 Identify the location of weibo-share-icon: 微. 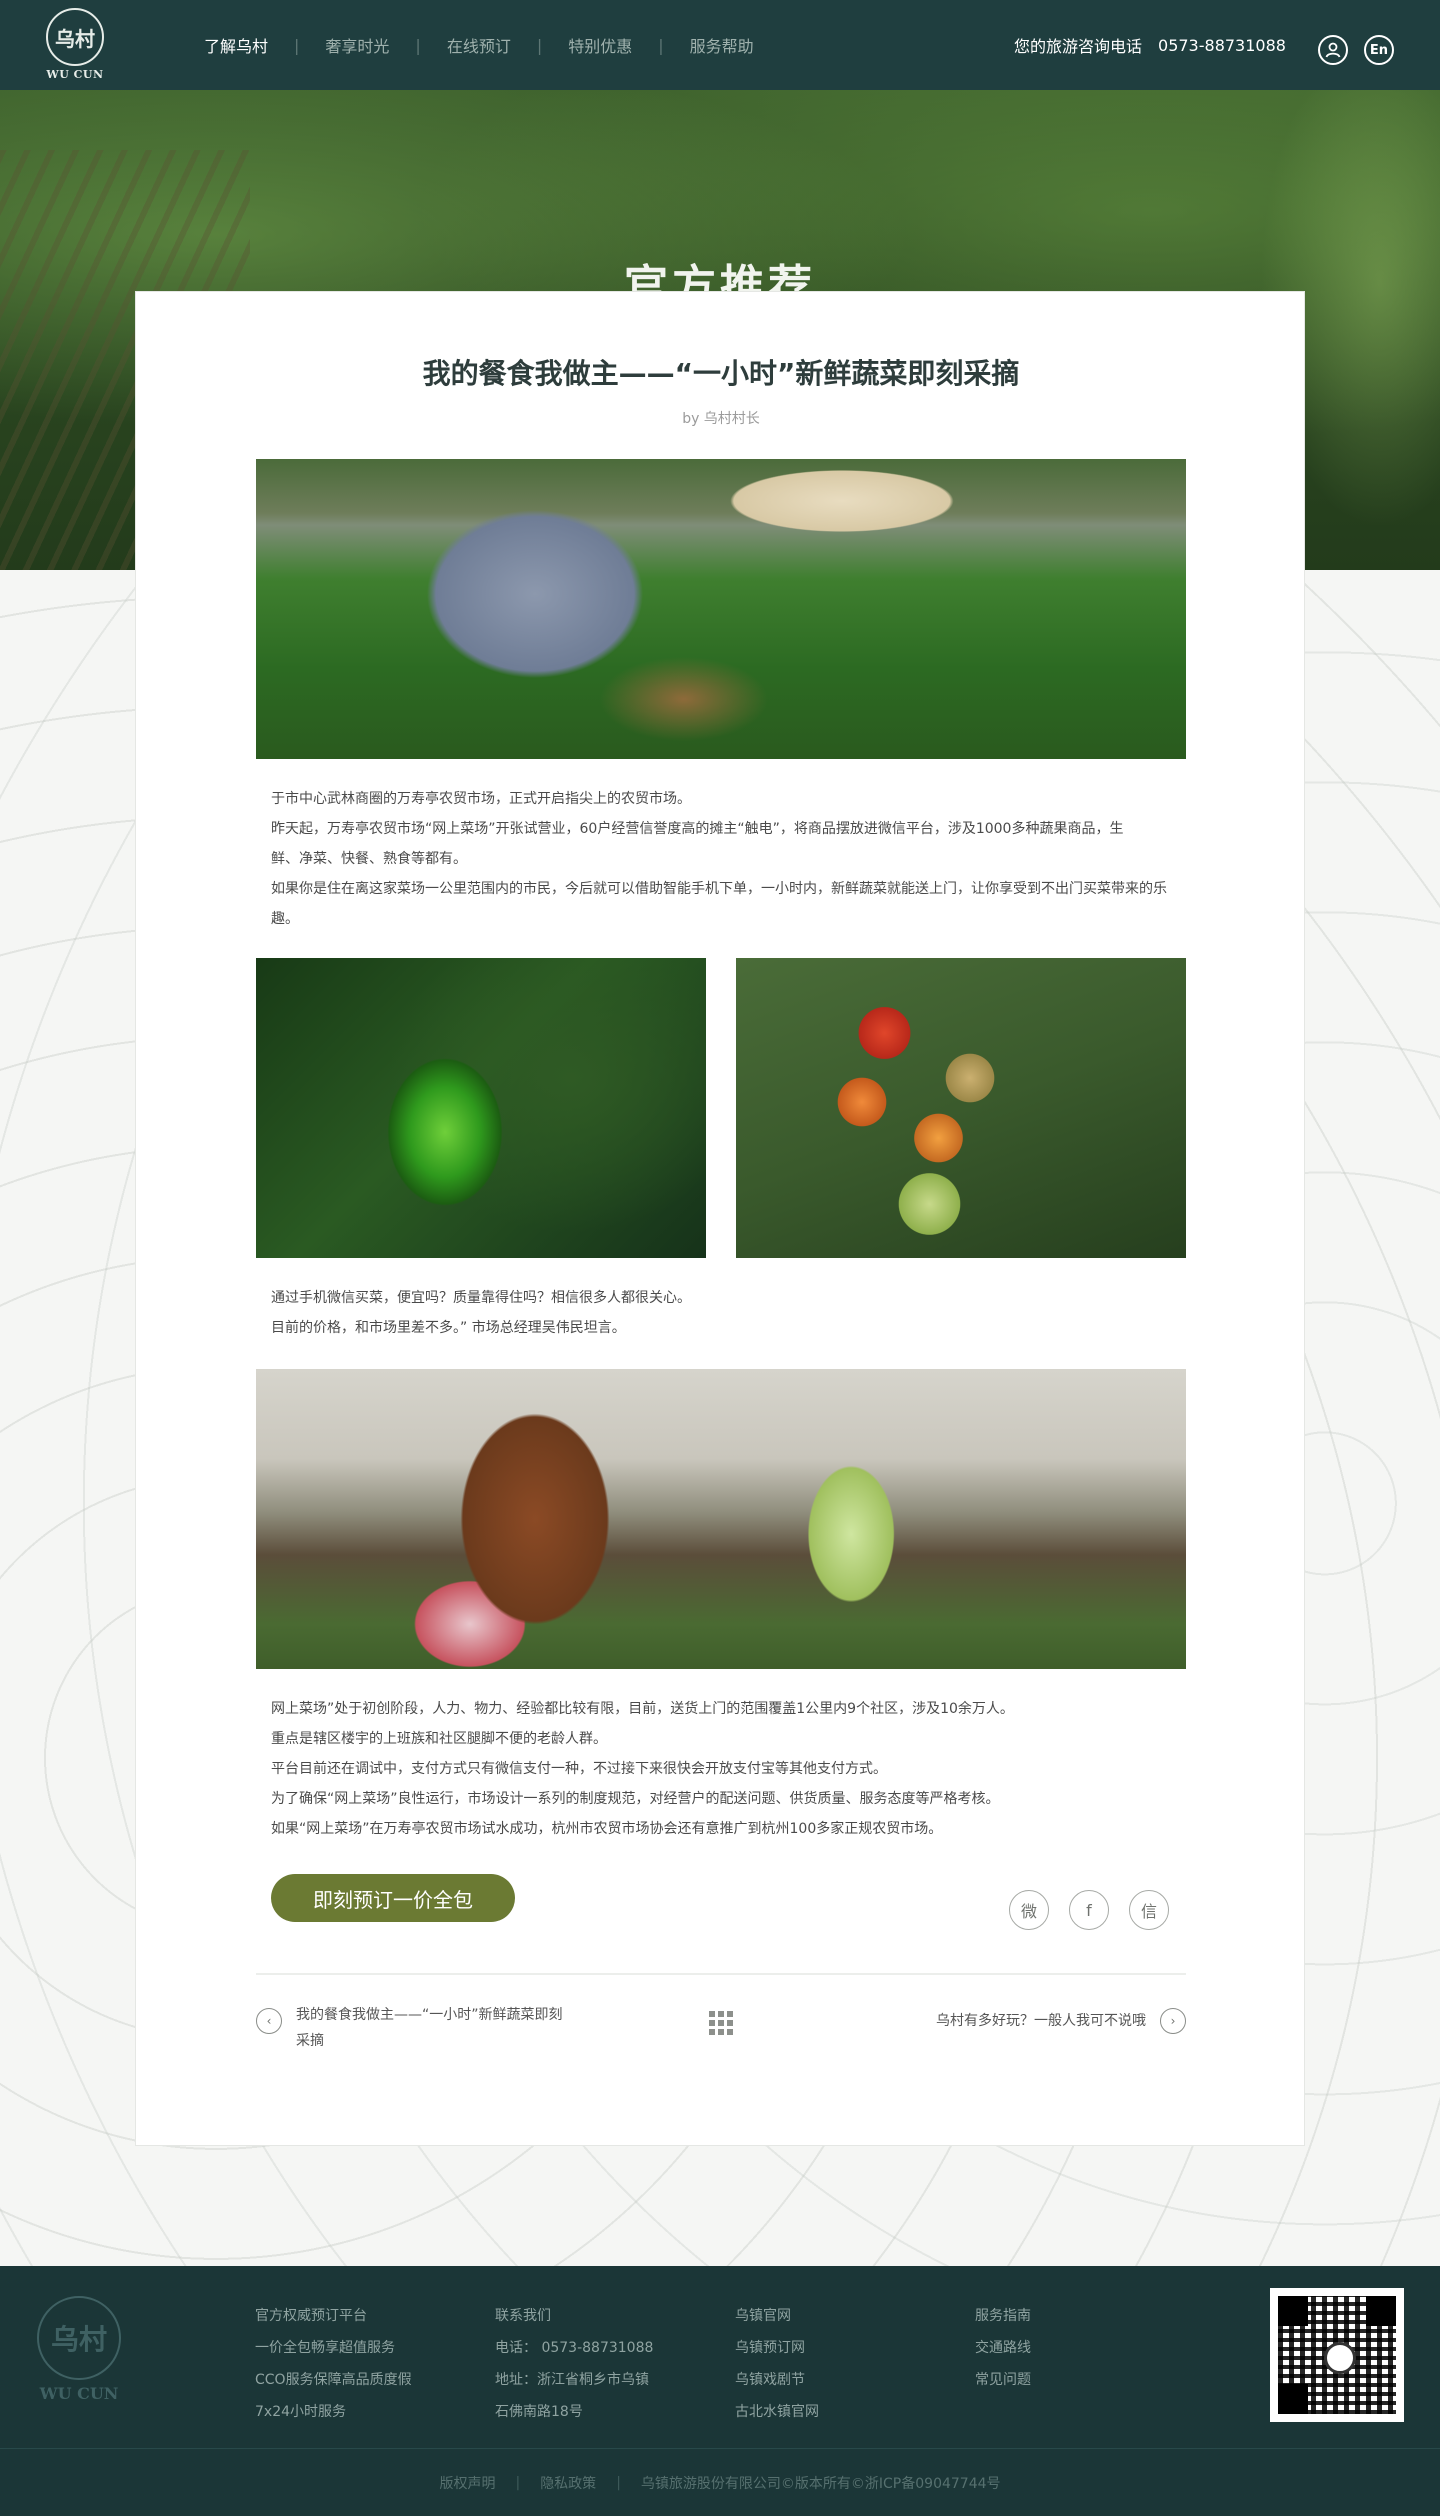
(1029, 1910).